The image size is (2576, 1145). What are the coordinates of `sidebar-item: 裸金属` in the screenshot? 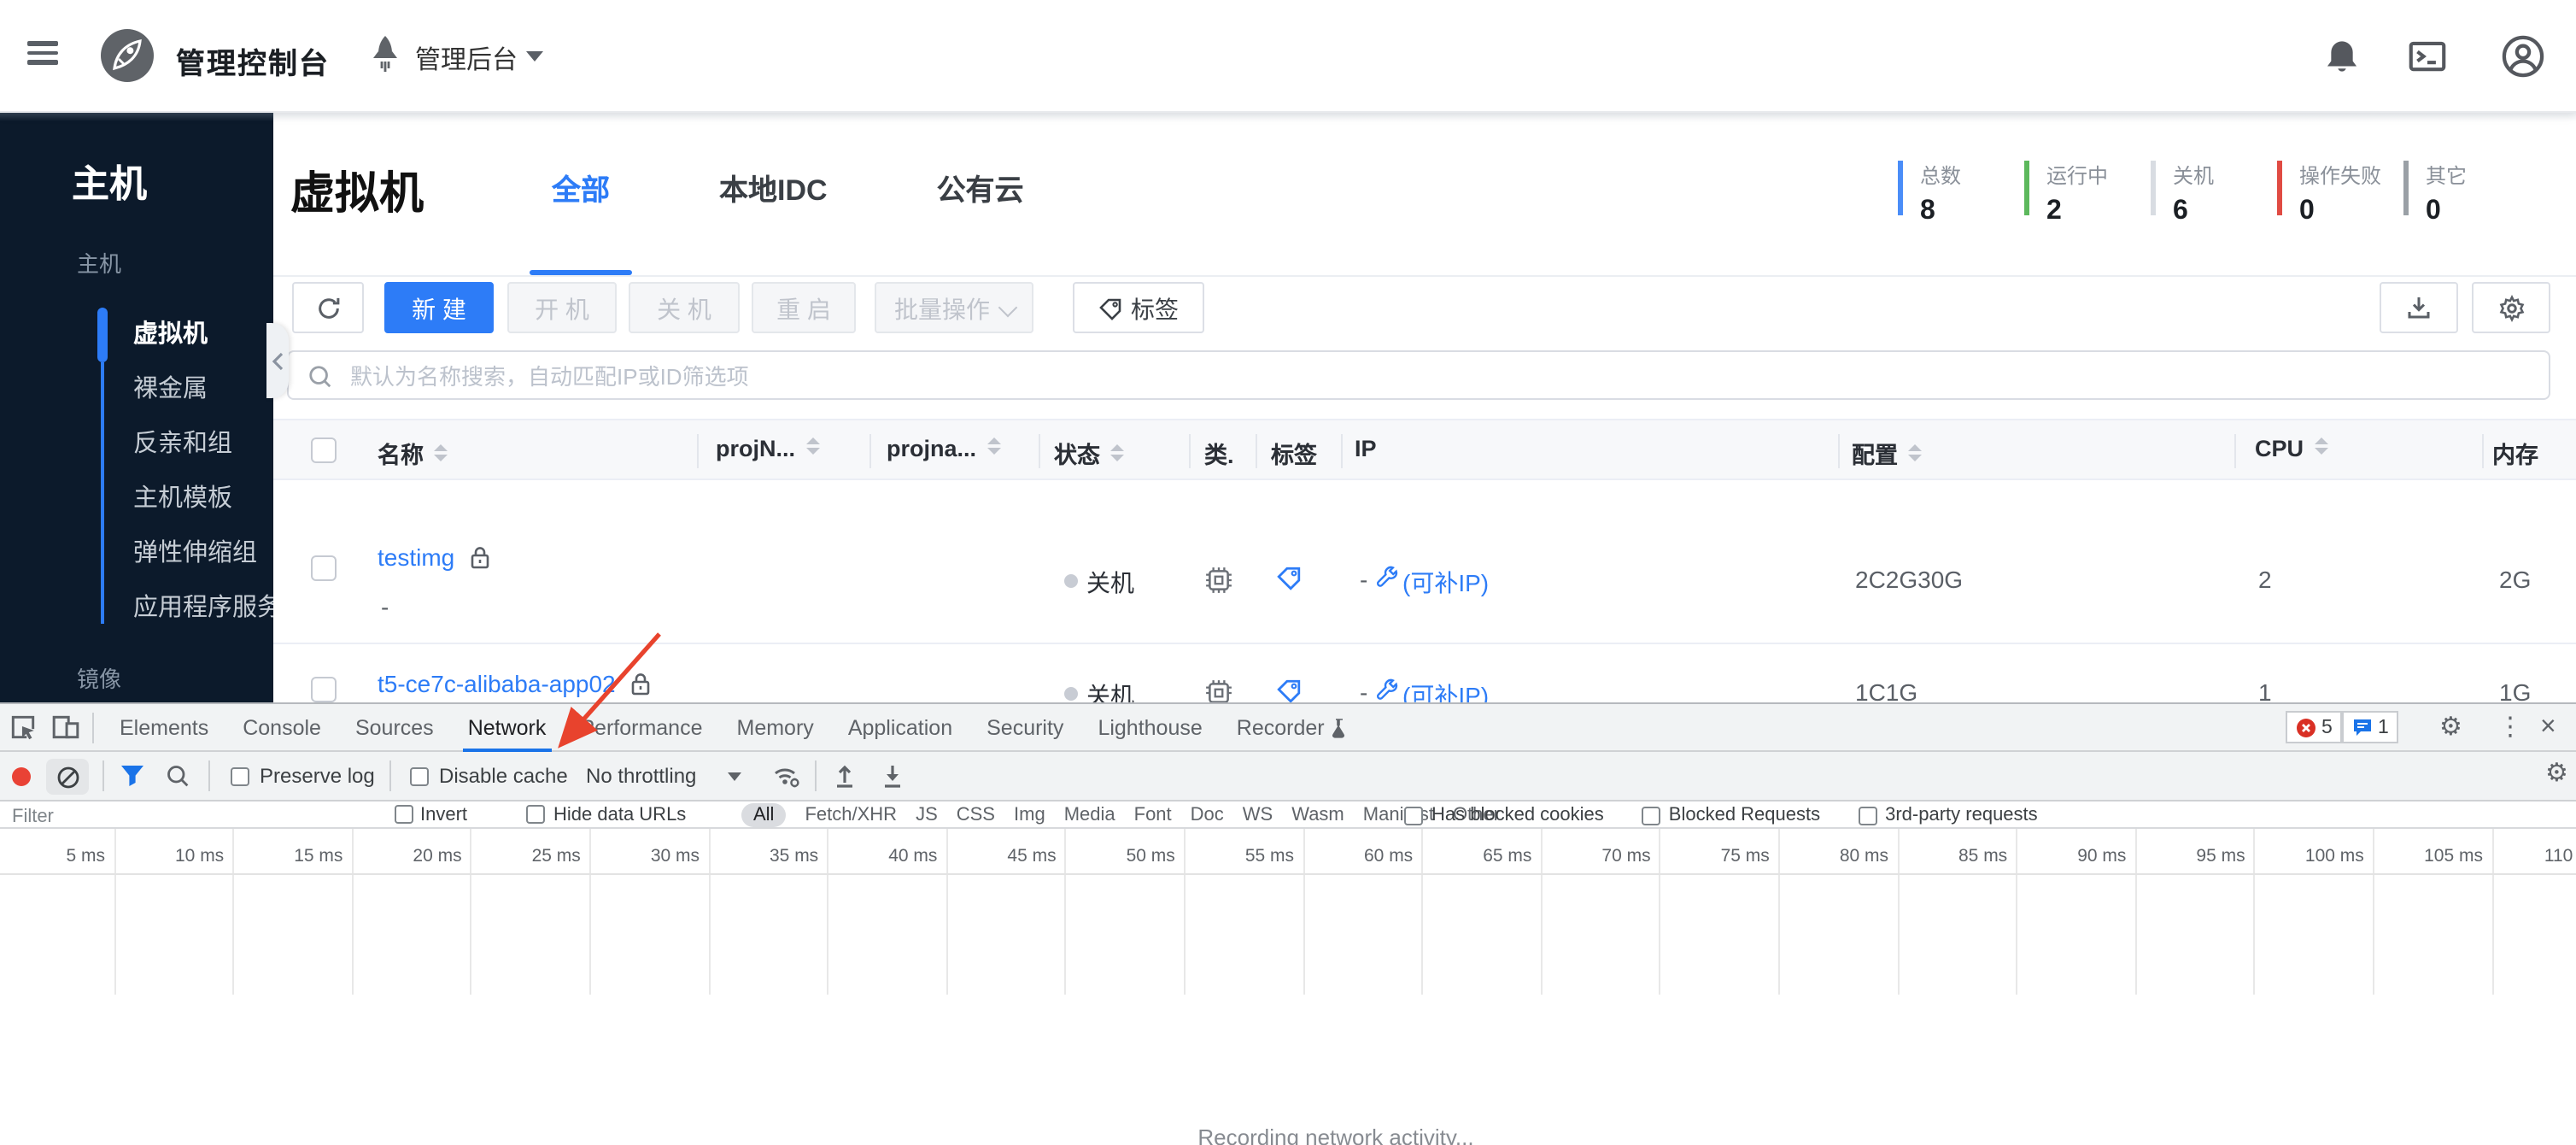 It's located at (136, 389).